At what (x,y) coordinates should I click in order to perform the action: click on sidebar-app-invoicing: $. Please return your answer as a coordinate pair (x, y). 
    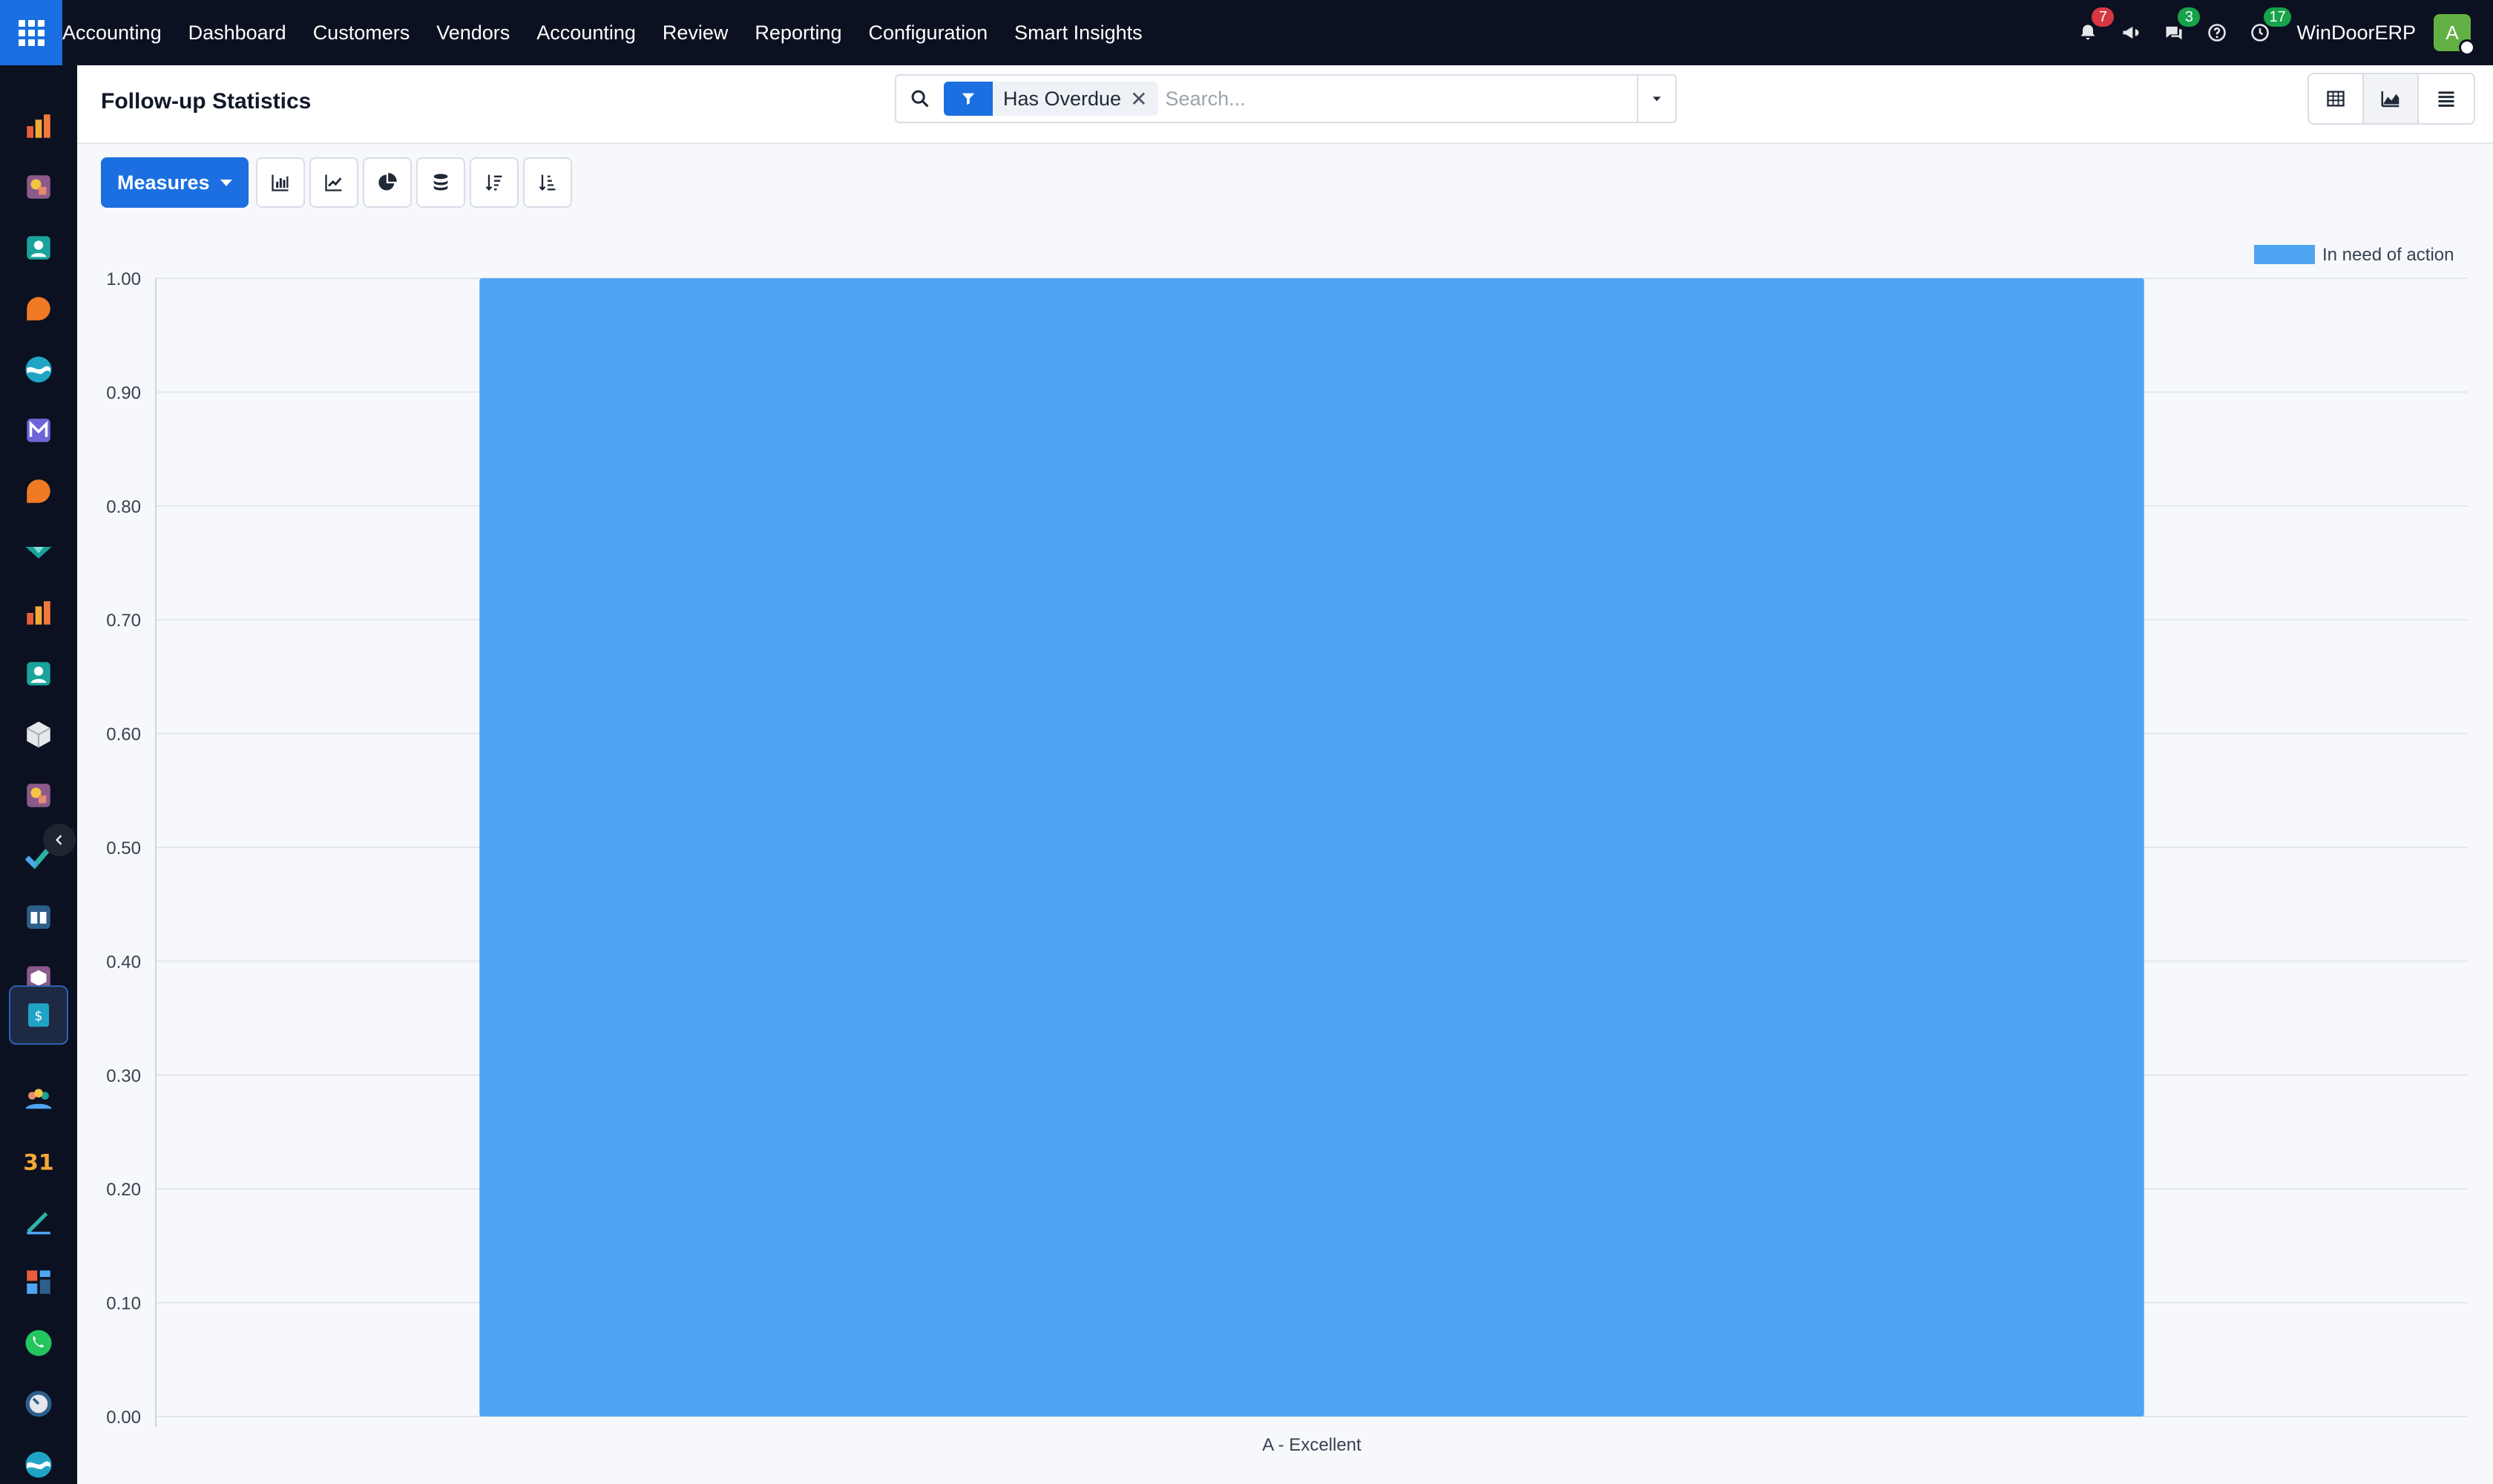
    Looking at the image, I should click on (38, 1015).